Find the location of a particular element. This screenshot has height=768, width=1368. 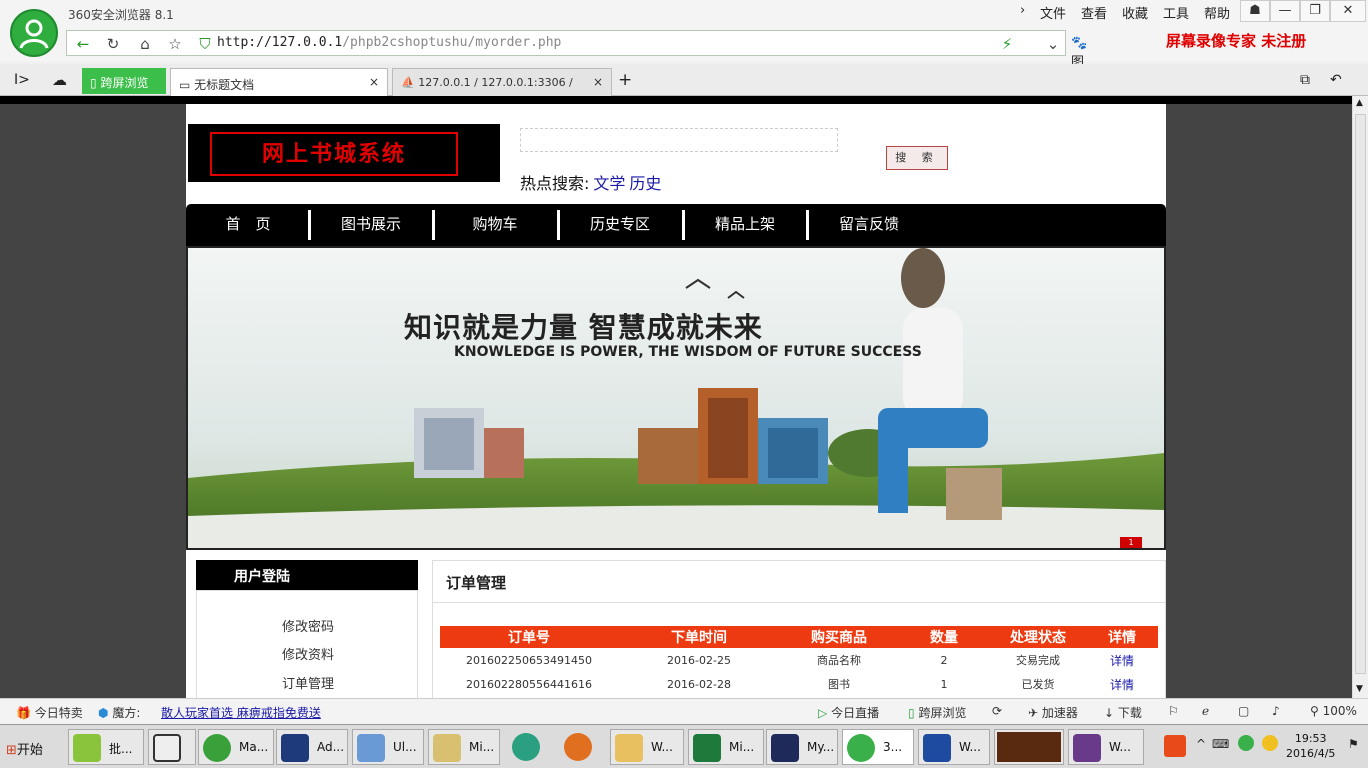

magic-cube-label: 魔方: is located at coordinates (126, 713).